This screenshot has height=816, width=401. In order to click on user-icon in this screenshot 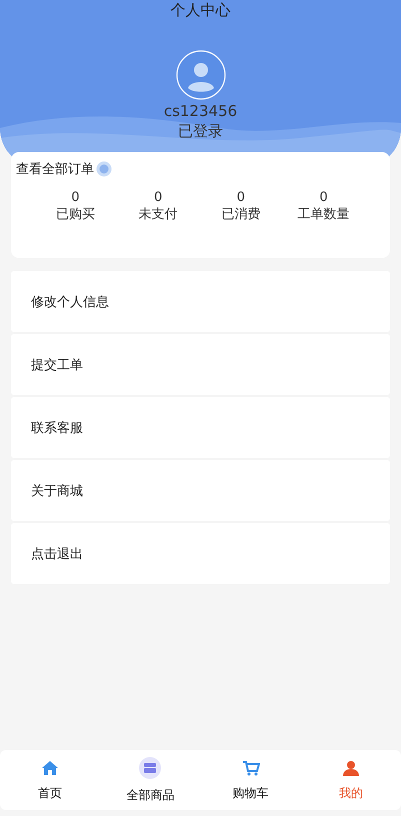, I will do `click(351, 767)`.